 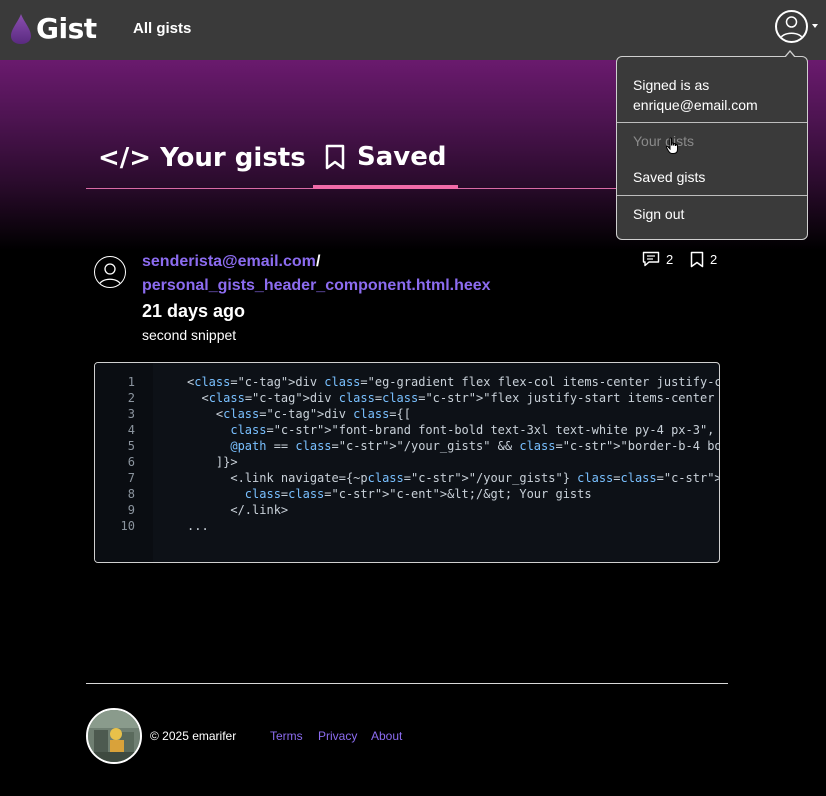 I want to click on save-count: 2, so click(x=703, y=259).